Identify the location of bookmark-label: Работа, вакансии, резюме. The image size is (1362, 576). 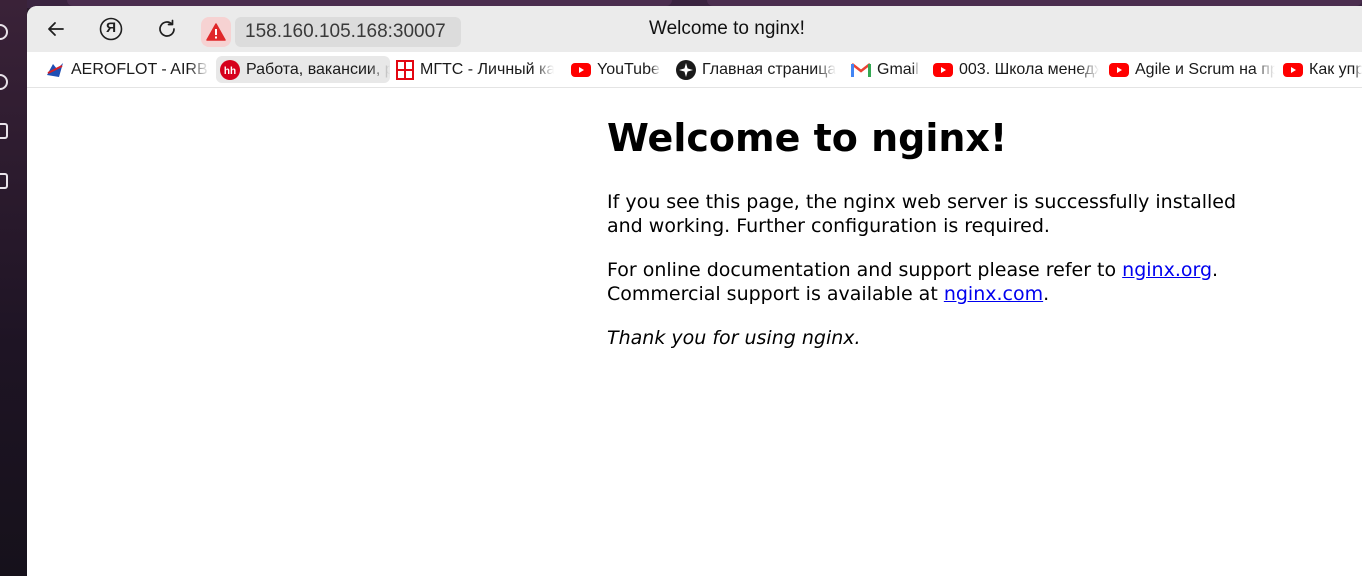
(318, 69).